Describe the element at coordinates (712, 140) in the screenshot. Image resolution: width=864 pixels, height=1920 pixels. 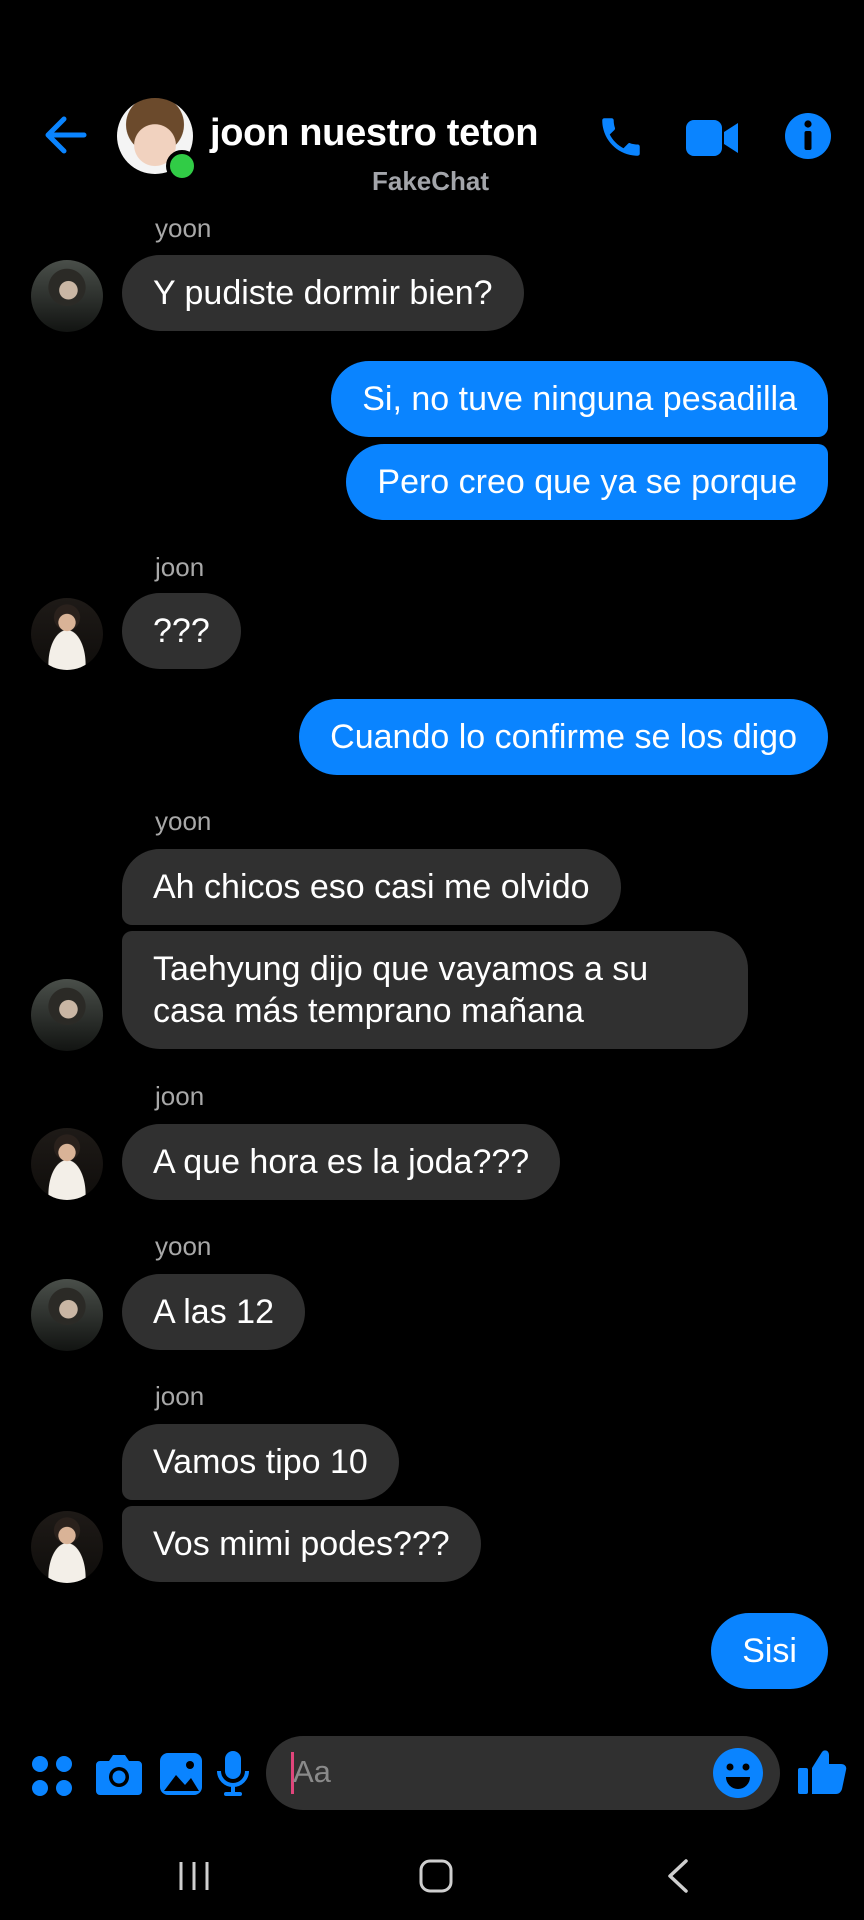
I see `video-camera-icon` at that location.